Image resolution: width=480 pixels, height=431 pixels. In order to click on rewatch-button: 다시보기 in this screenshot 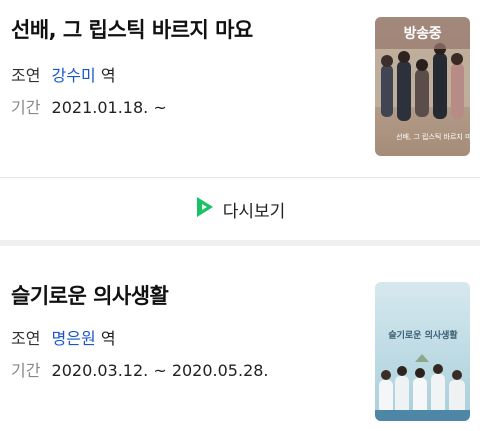, I will do `click(240, 209)`.